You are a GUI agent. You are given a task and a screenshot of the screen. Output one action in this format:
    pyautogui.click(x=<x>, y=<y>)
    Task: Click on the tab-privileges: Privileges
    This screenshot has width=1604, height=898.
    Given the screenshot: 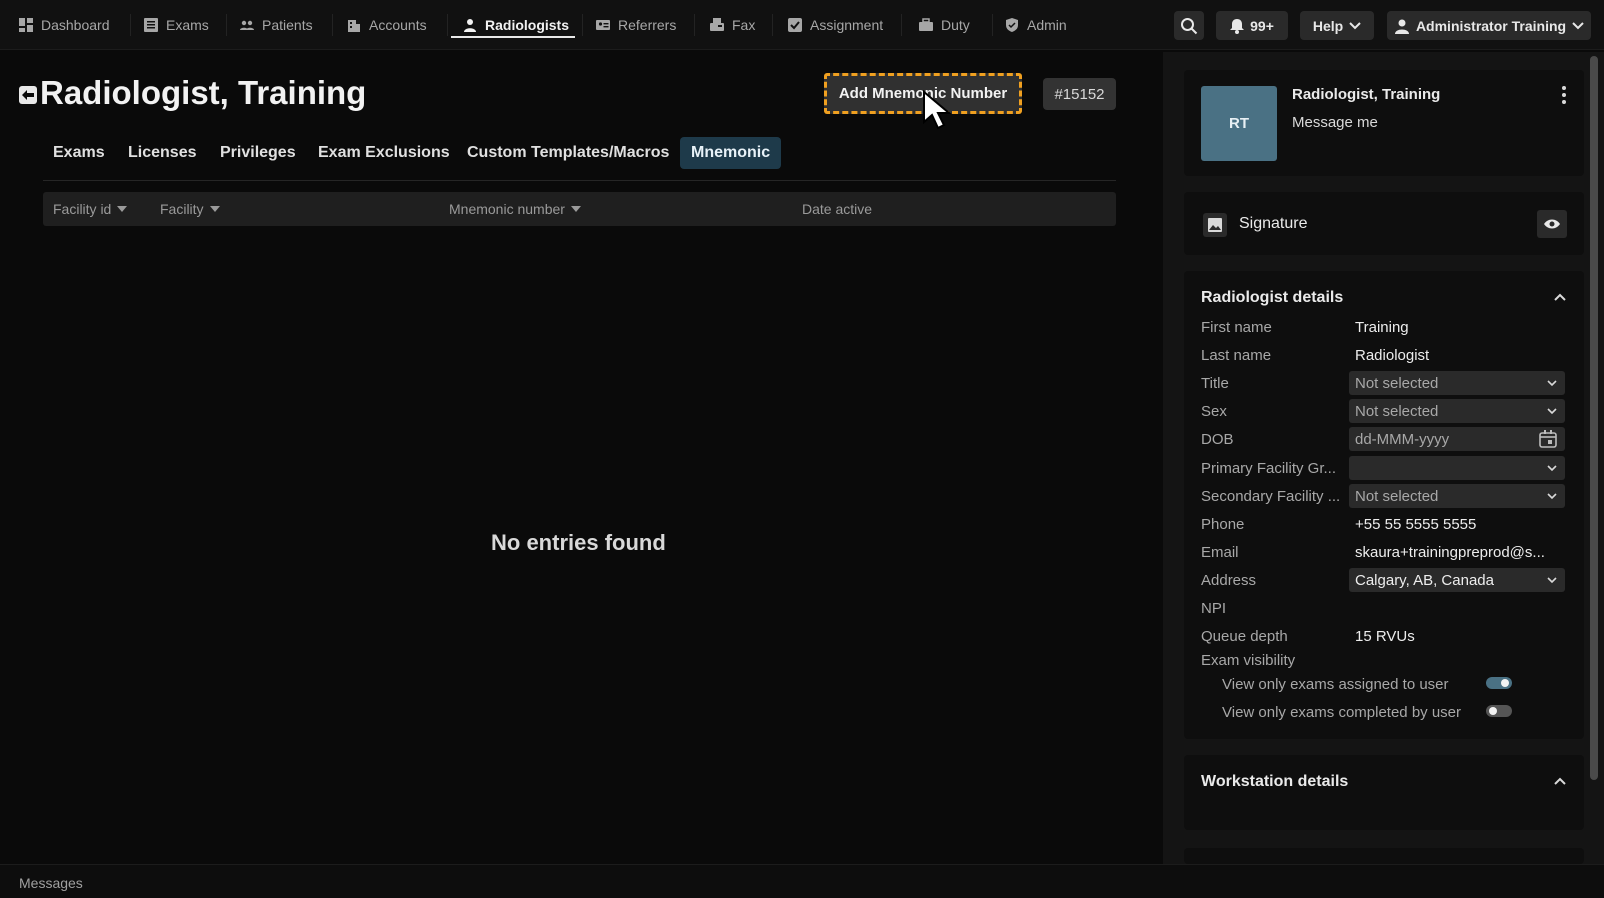 What is the action you would take?
    pyautogui.click(x=258, y=153)
    